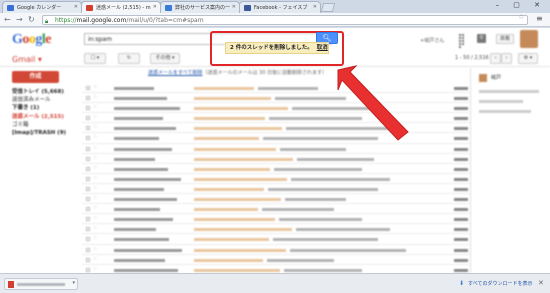 The height and width of the screenshot is (293, 550). What do you see at coordinates (95, 58) in the screenshot?
I see `select-checkbox-button: ☐ ▾` at bounding box center [95, 58].